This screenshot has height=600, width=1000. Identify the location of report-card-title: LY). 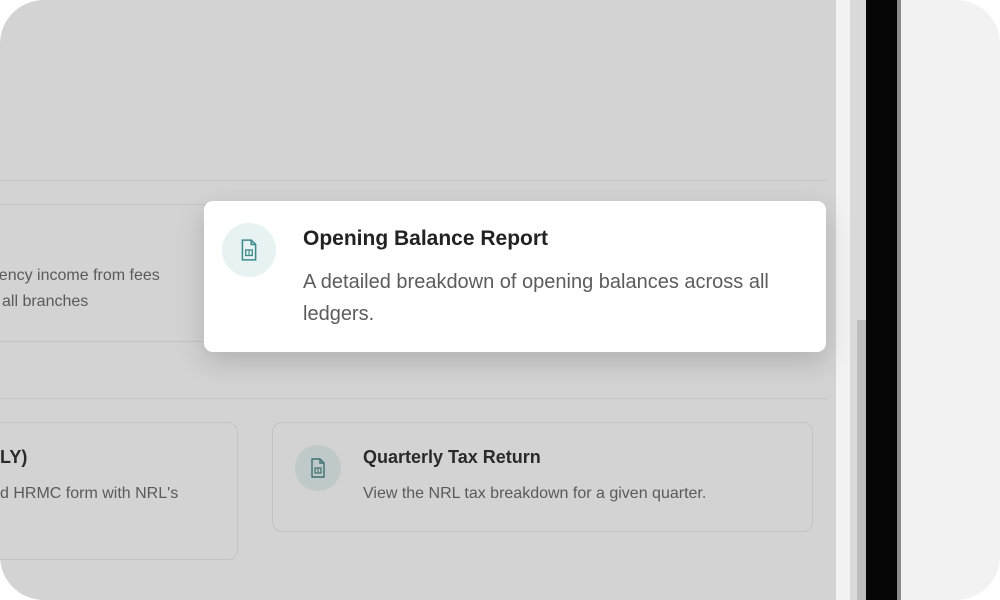
(14, 457).